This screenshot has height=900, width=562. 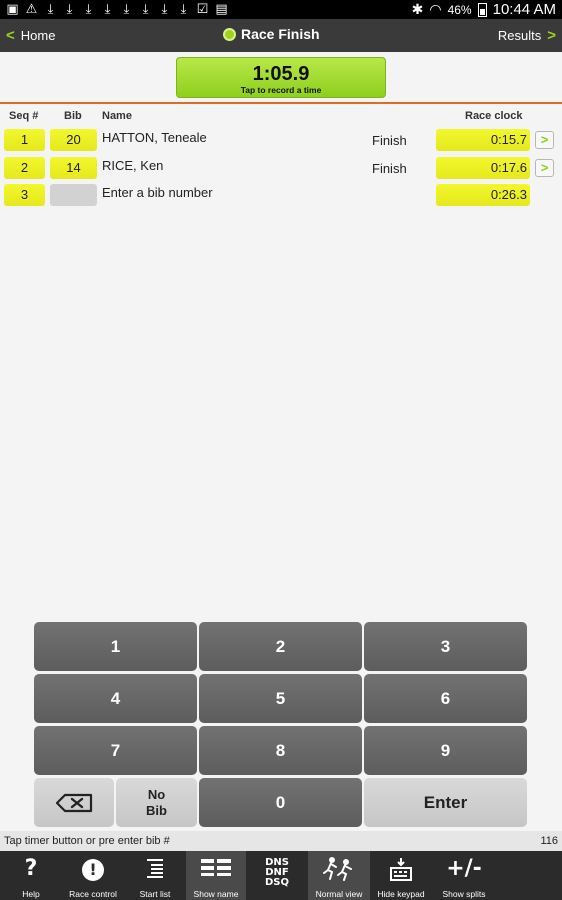 I want to click on divider, so click(x=281, y=103).